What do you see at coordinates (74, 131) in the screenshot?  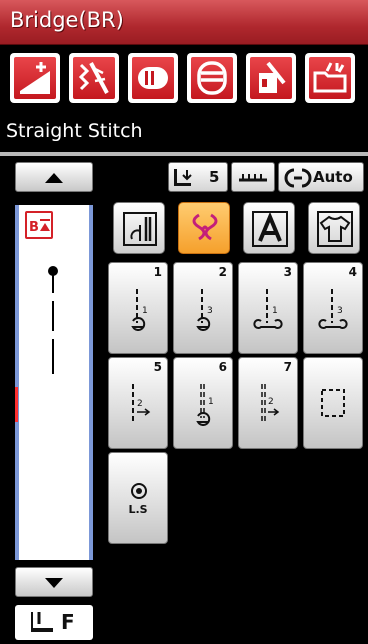 I see `stitch-name: Straight Stitch` at bounding box center [74, 131].